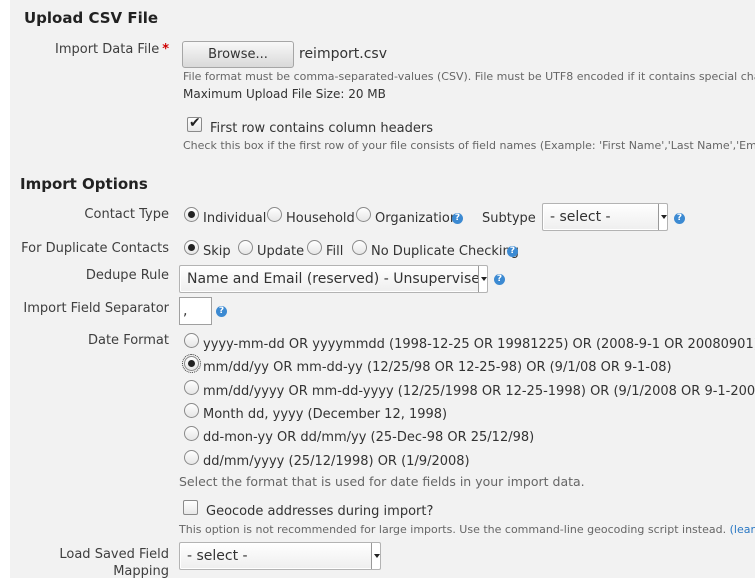 The width and height of the screenshot is (755, 580). I want to click on contact-type-organization-label: Organization, so click(417, 218).